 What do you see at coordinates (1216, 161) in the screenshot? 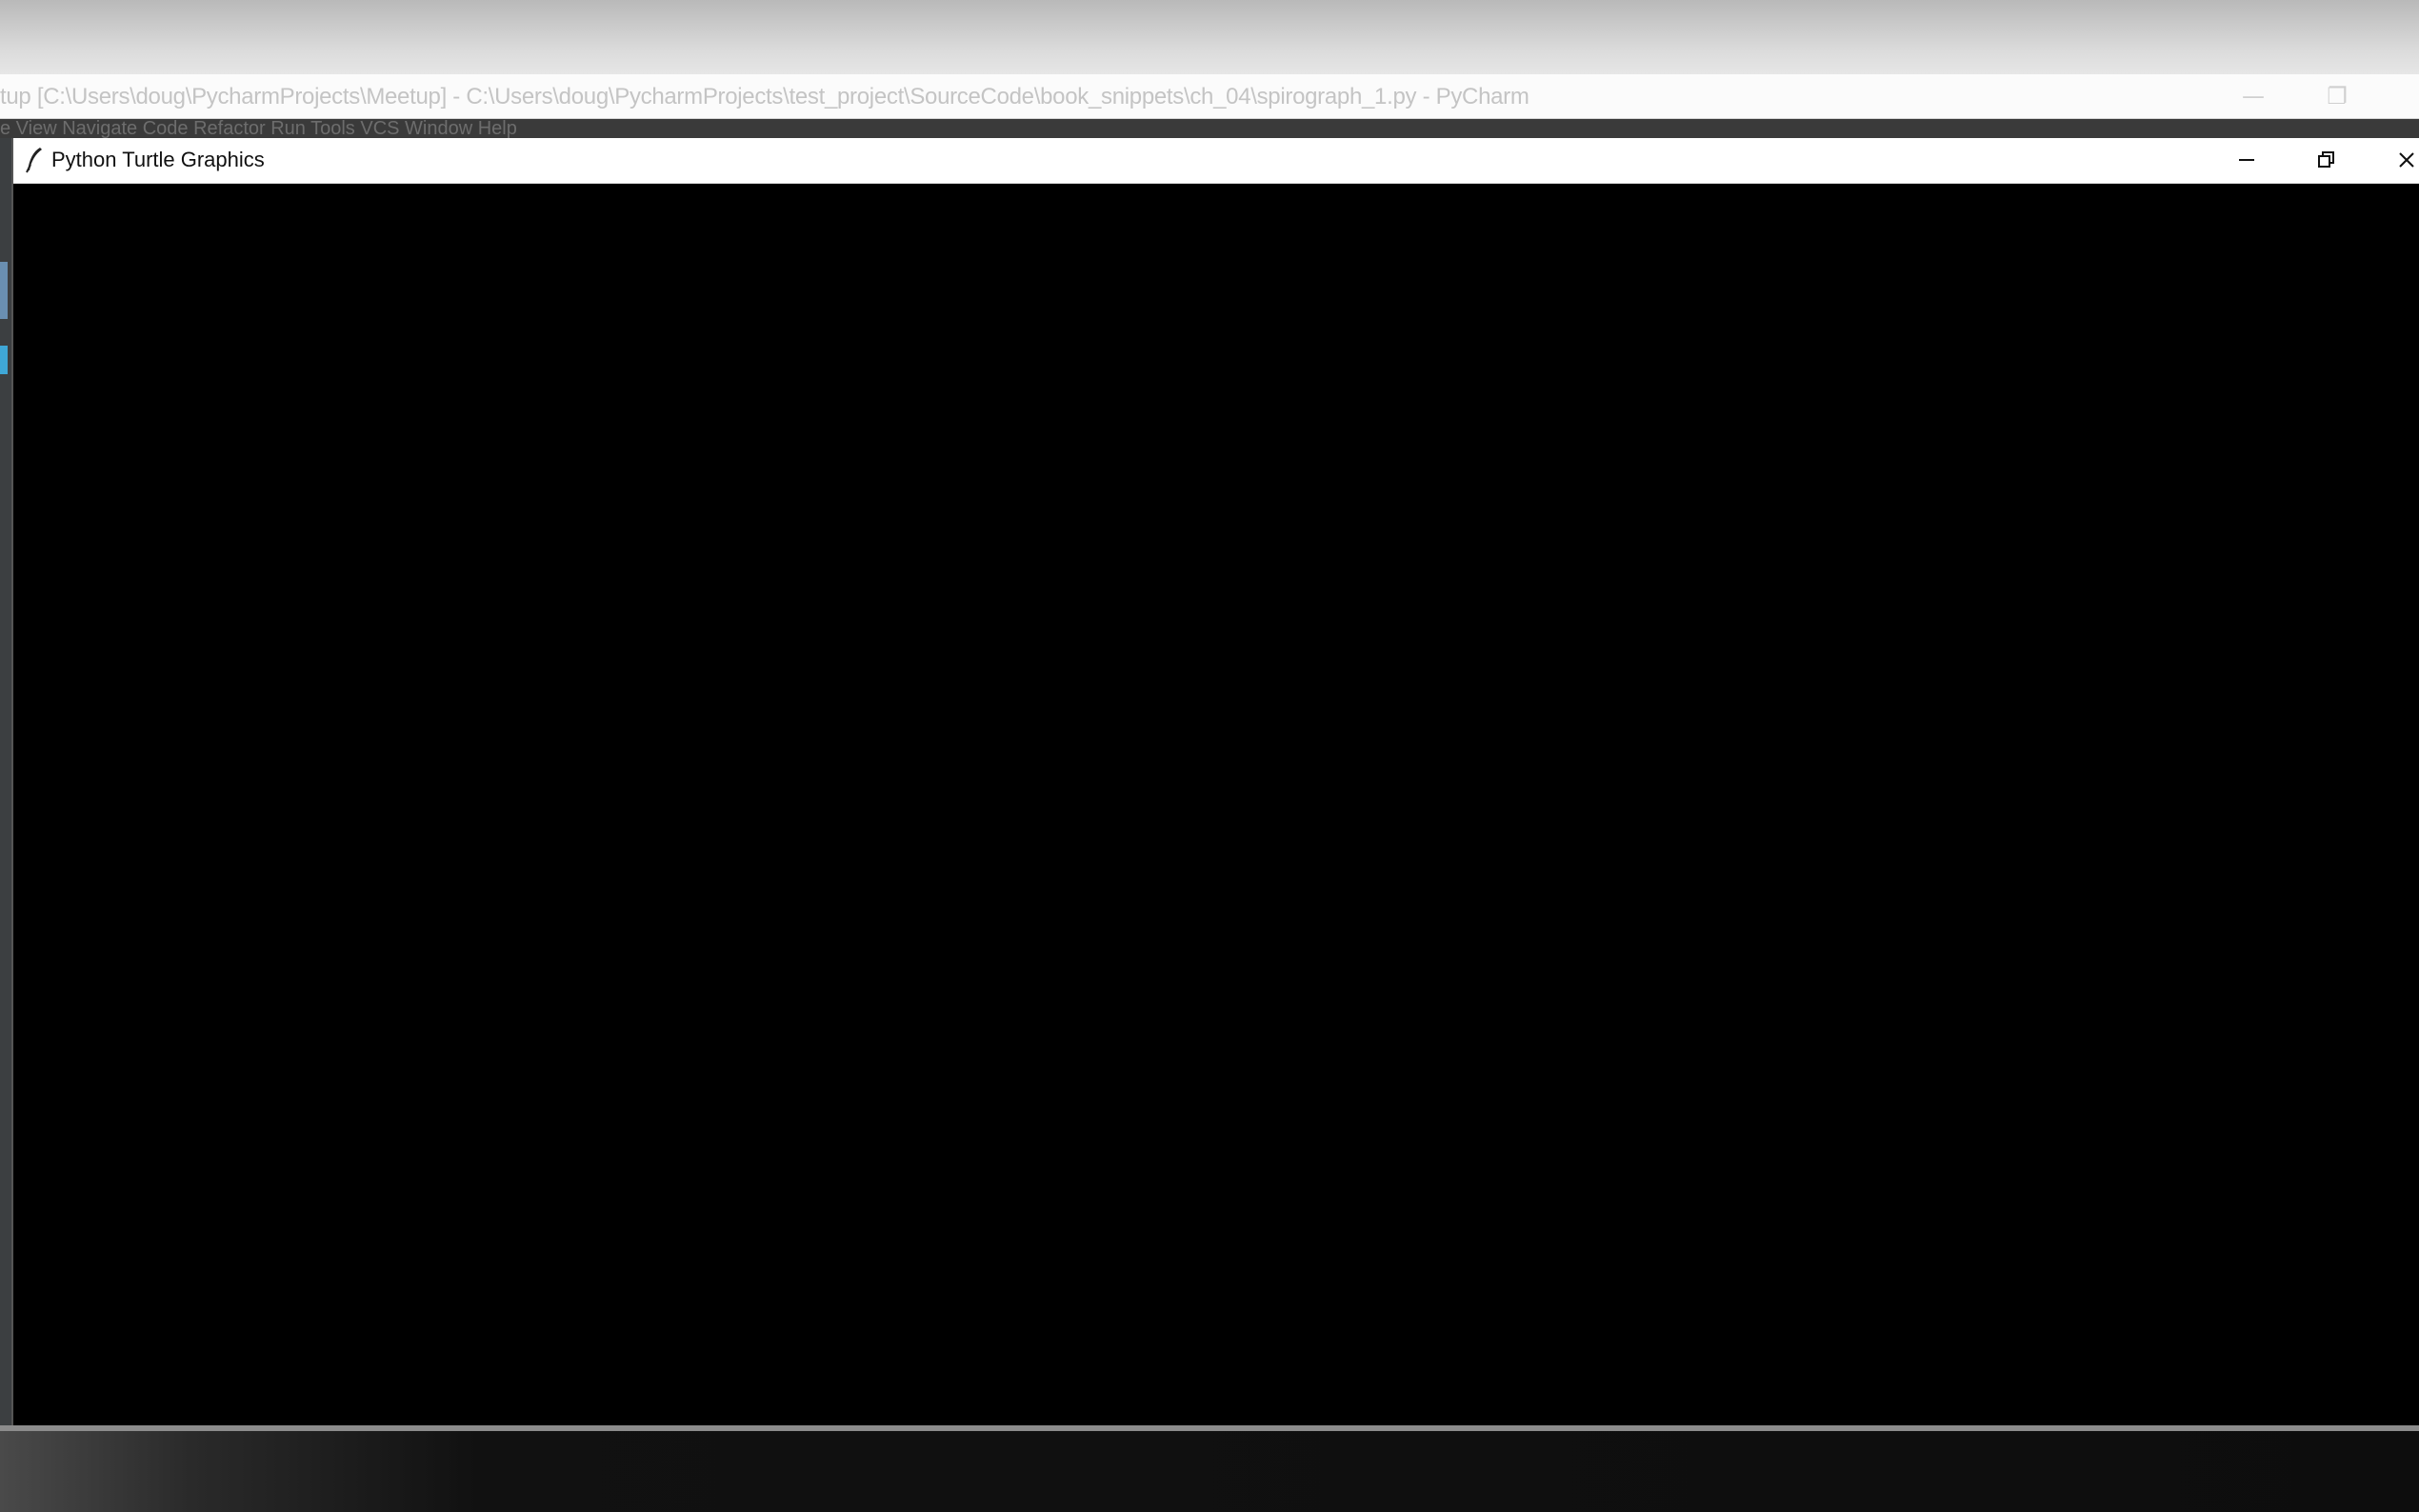
I see `turtle-title-bar: Python Turtle Graphics` at bounding box center [1216, 161].